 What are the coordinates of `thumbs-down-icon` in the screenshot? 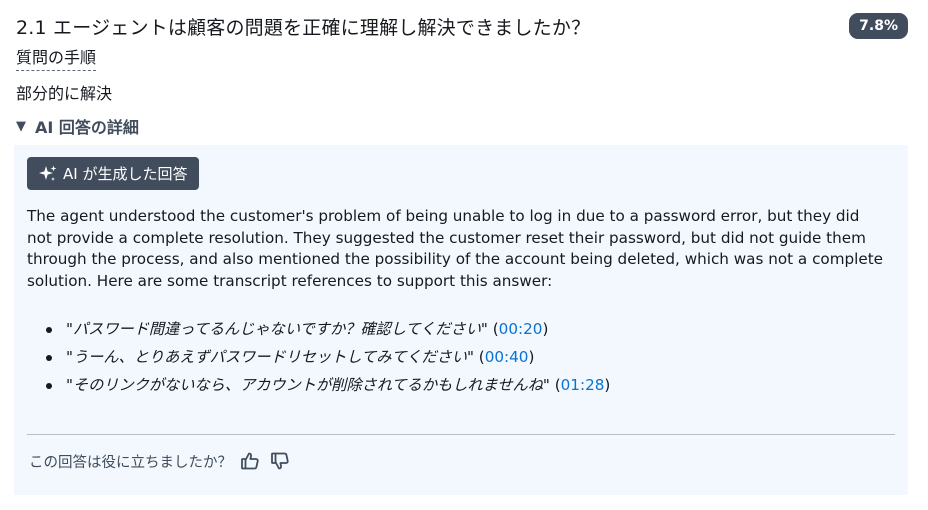 It's located at (280, 461).